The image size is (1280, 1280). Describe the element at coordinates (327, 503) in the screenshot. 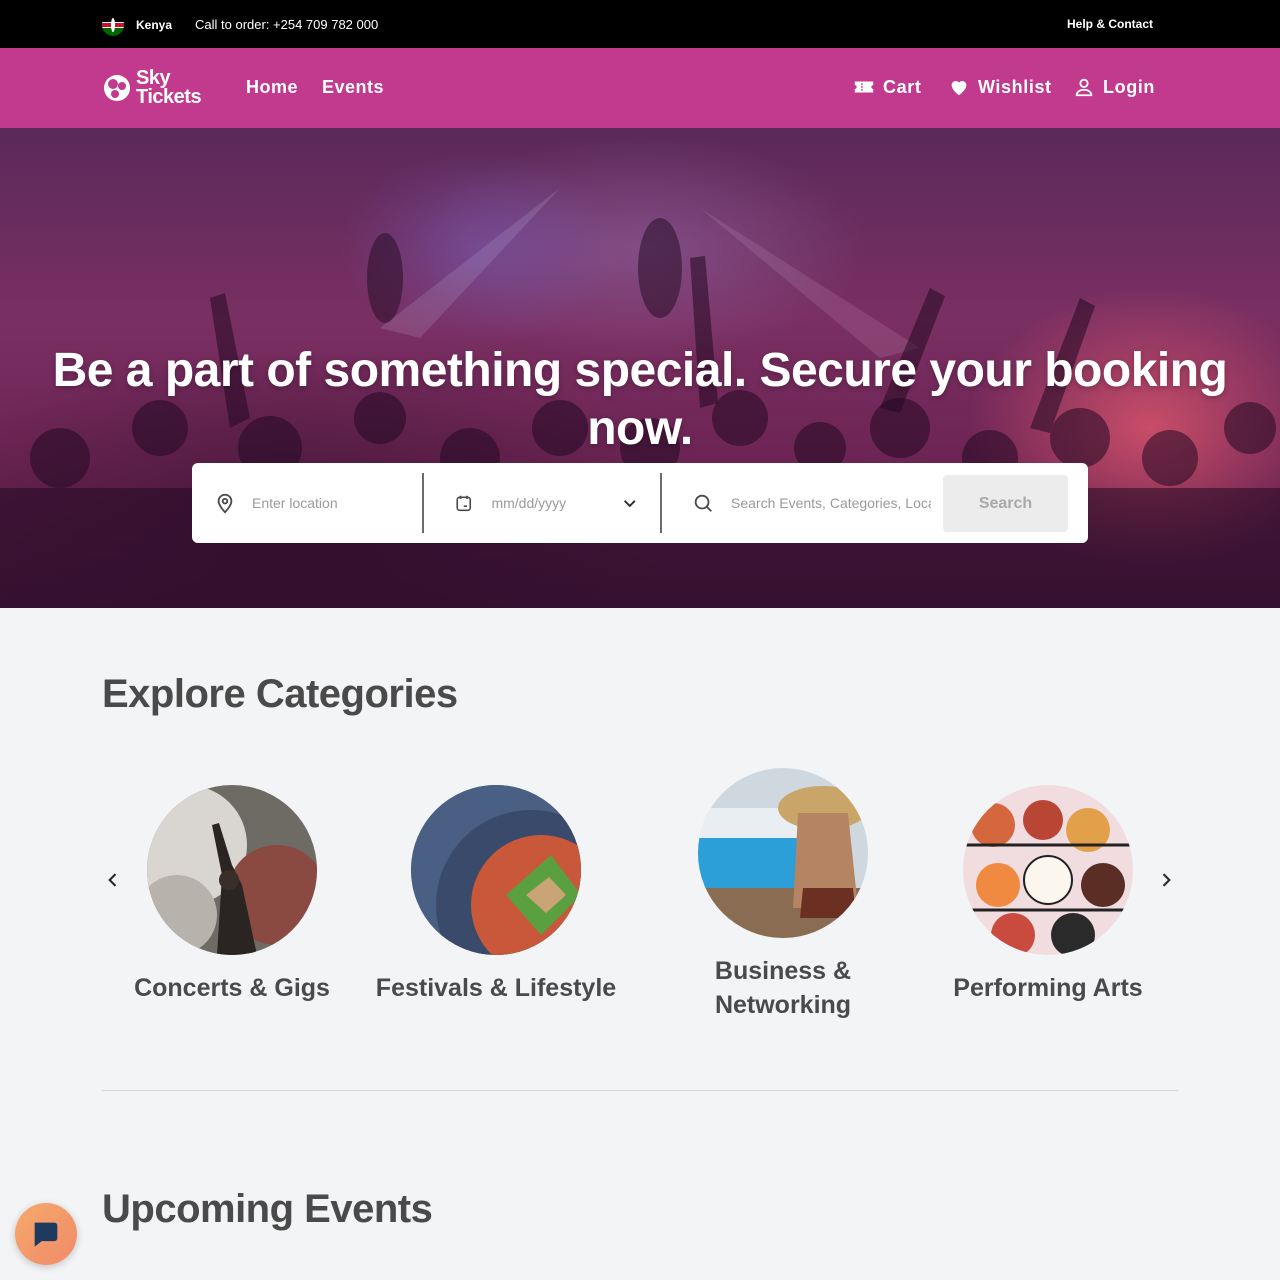

I see `location-input` at that location.